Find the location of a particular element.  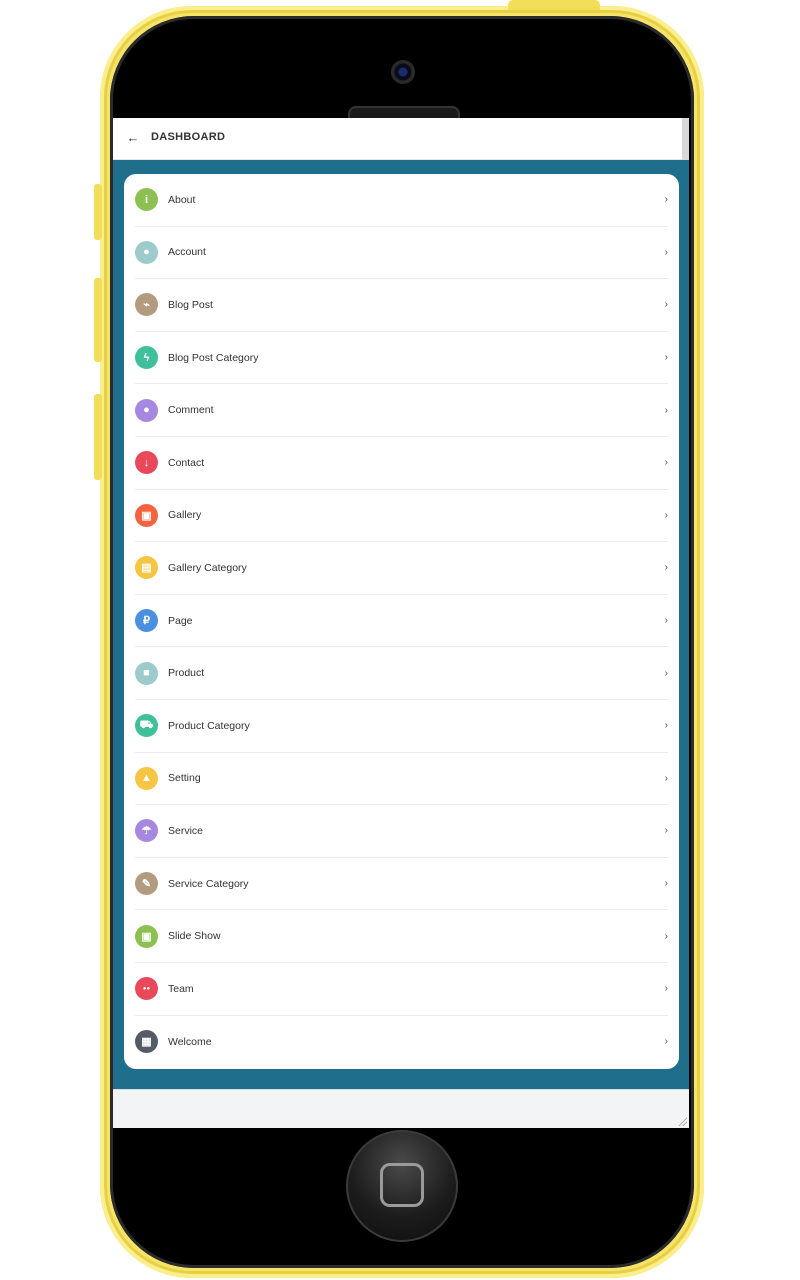

menu-item-account: ● Account › is located at coordinates (401, 253).